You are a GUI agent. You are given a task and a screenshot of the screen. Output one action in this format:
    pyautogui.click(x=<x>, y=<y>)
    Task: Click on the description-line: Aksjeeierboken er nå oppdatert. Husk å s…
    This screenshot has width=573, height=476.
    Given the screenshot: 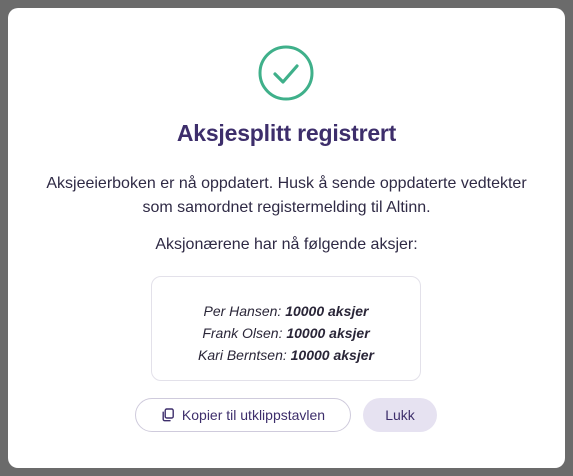 What is the action you would take?
    pyautogui.click(x=286, y=183)
    